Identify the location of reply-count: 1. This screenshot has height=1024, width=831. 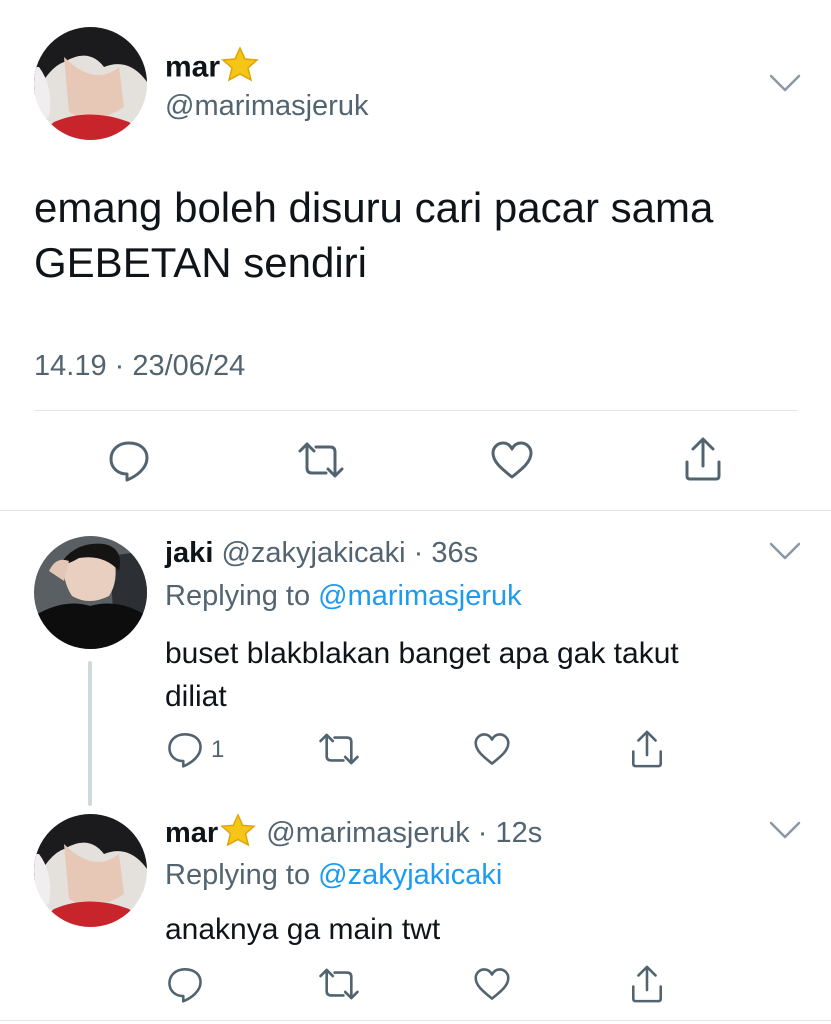
(218, 749).